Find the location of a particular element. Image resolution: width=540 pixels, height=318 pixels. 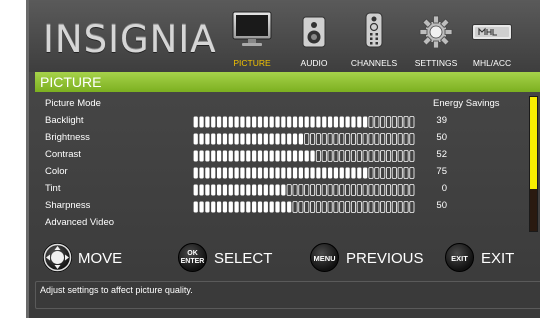

brand-logo: INSIGNIA is located at coordinates (130, 39).